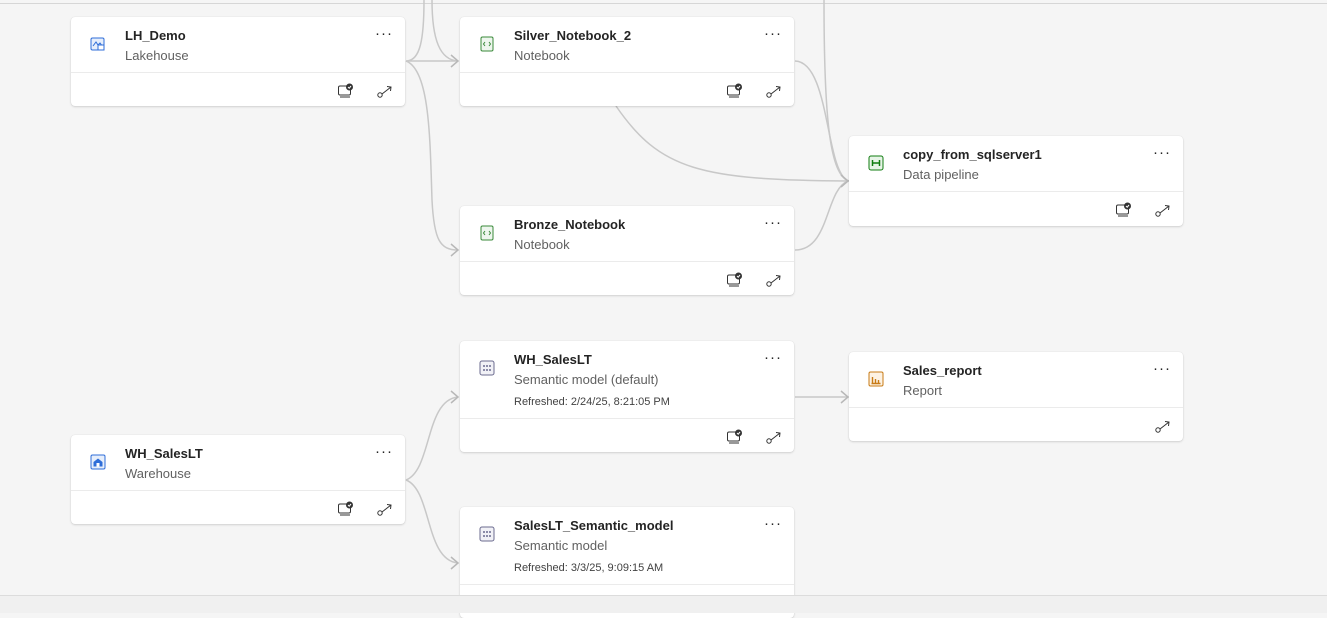 This screenshot has height=618, width=1327. I want to click on node-type: Semantic model (default), so click(586, 379).